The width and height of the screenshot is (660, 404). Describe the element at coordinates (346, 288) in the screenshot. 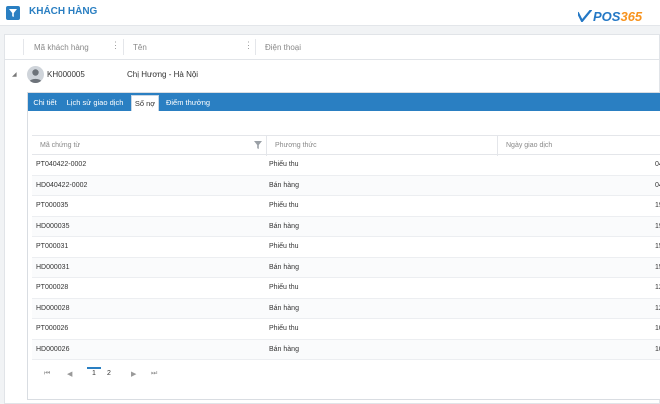

I see `table-row: PT000028 Phiếu thu 12` at that location.